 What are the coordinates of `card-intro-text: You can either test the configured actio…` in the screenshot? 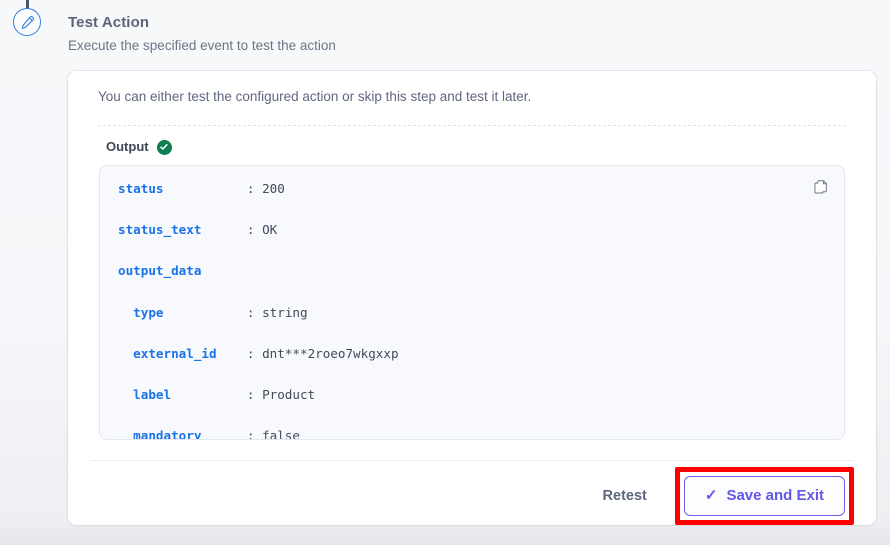 It's located at (315, 96).